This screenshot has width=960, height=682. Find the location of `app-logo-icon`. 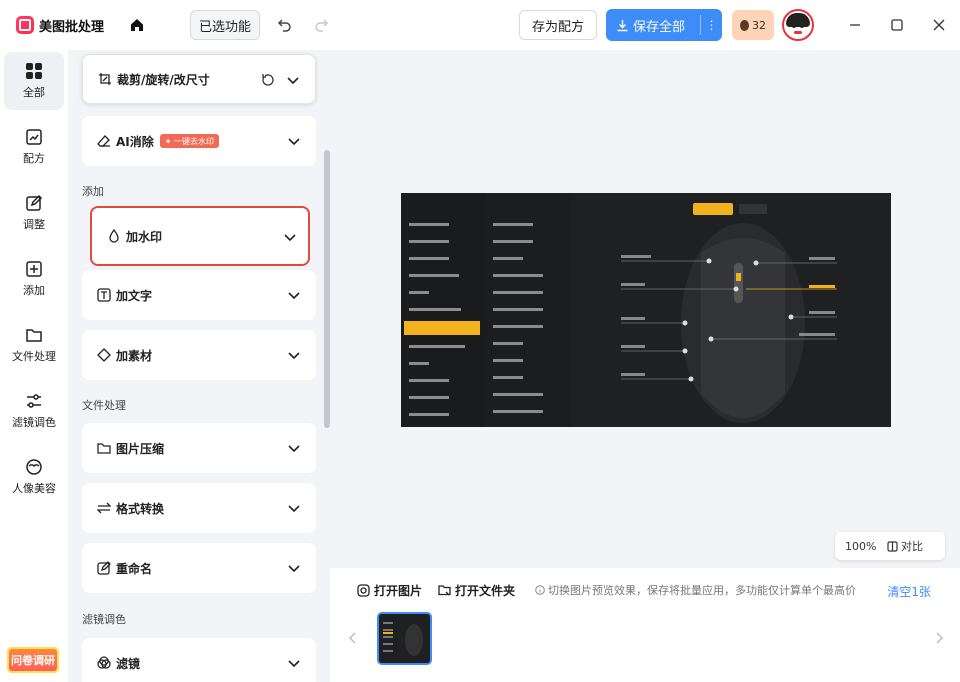

app-logo-icon is located at coordinates (25, 25).